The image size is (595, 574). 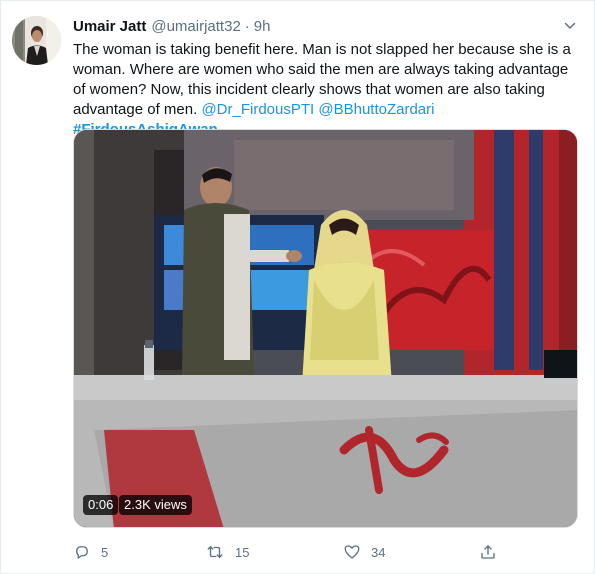 What do you see at coordinates (109, 26) in the screenshot?
I see `author-name: Umair Jatt` at bounding box center [109, 26].